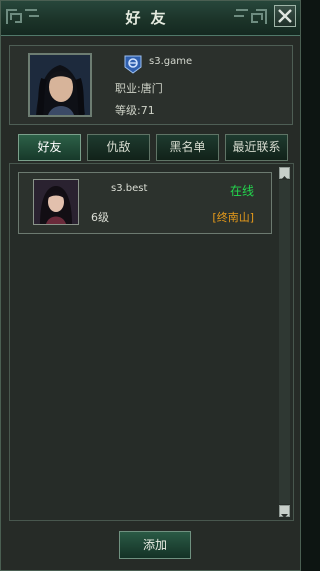 The image size is (320, 571). I want to click on player-class: 职业:唐门, so click(139, 88).